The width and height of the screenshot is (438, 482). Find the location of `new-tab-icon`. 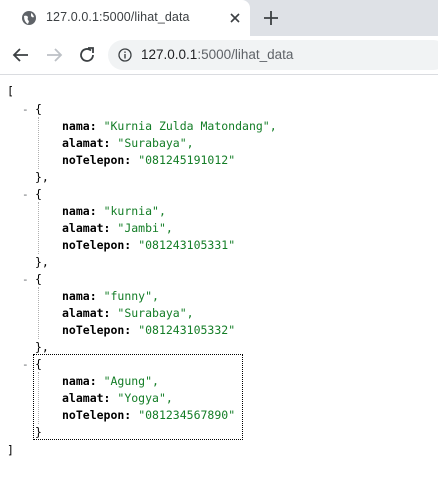

new-tab-icon is located at coordinates (271, 18).